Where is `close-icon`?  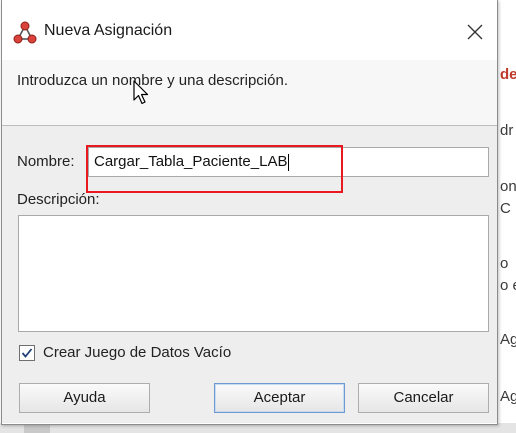
close-icon is located at coordinates (475, 32).